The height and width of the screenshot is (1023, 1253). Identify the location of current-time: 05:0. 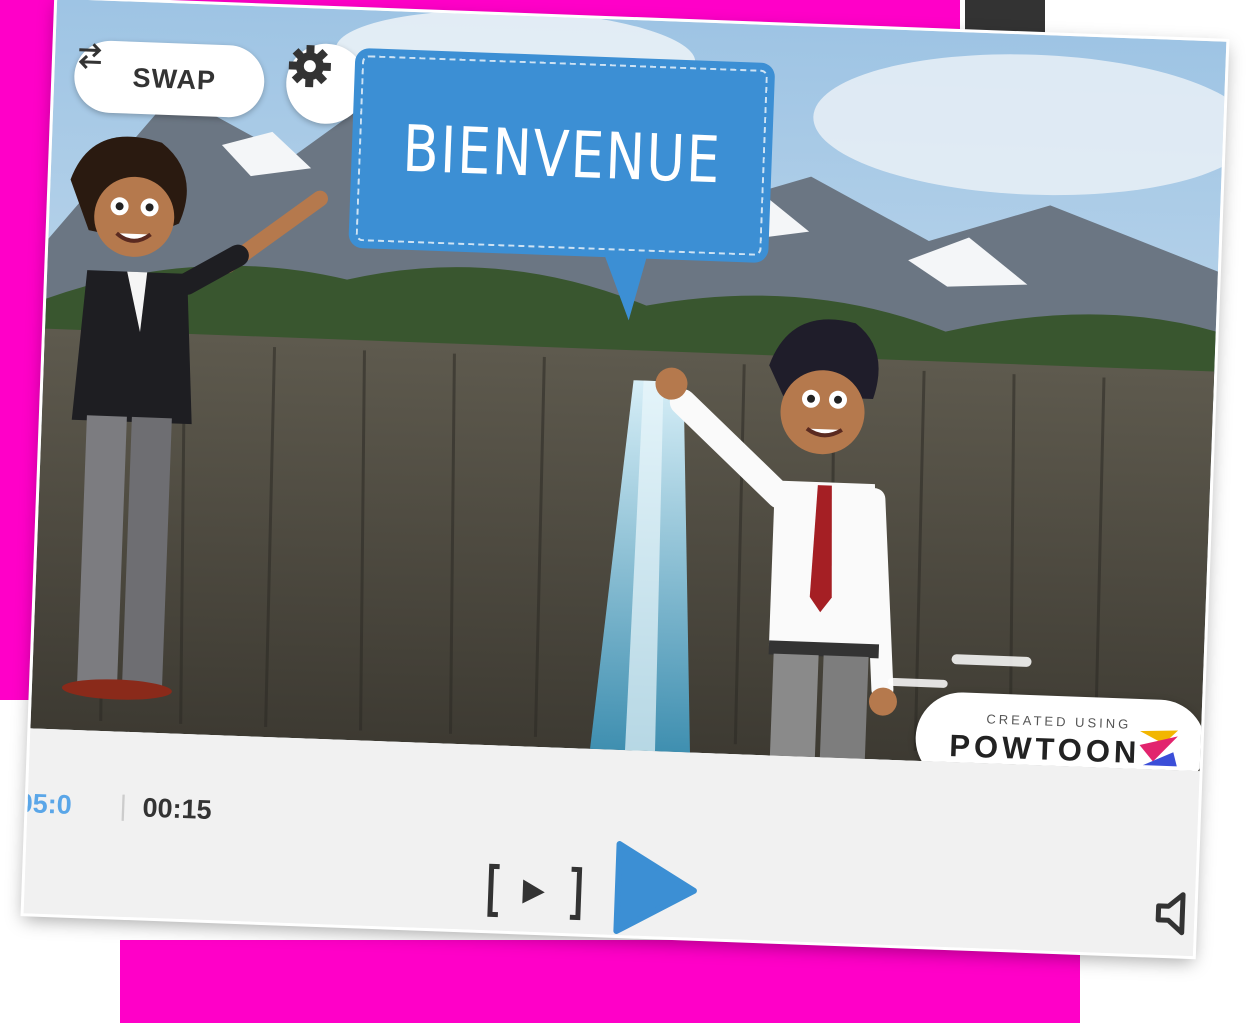
(48, 803).